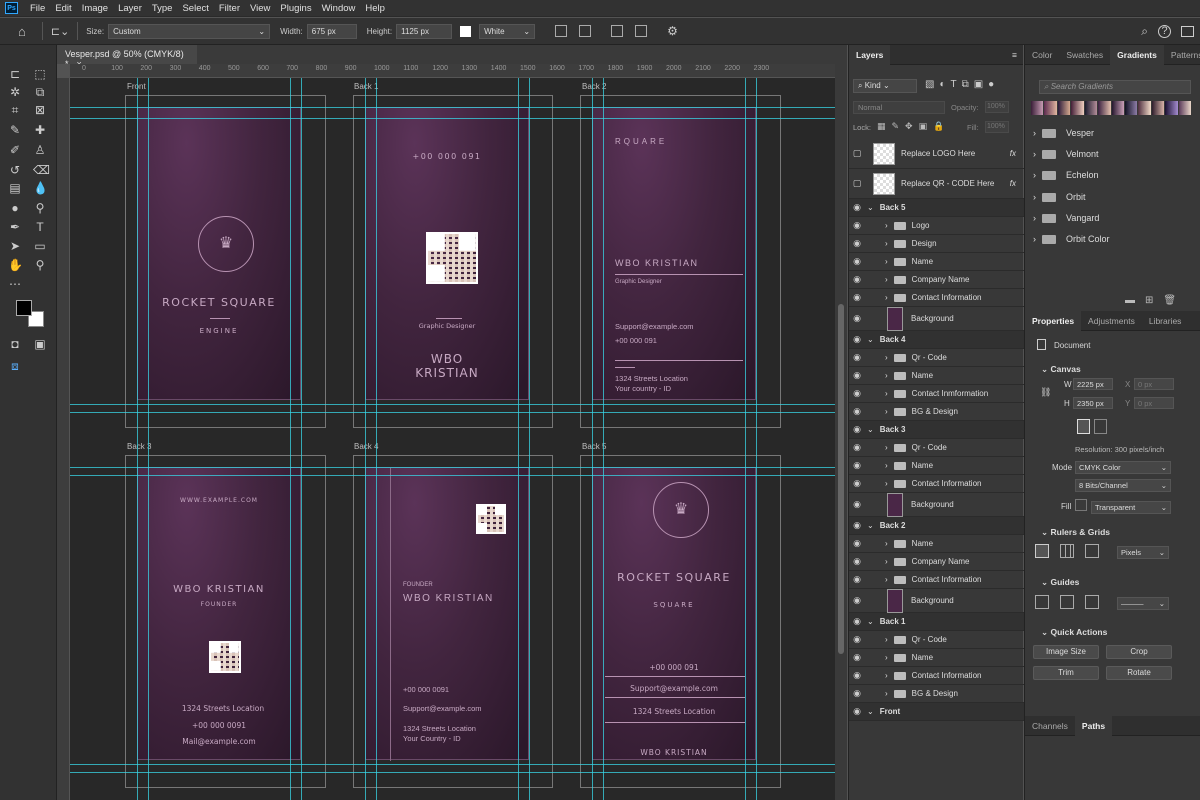 The height and width of the screenshot is (800, 1200). Describe the element at coordinates (1093, 725) in the screenshot. I see `tab-paths: Paths` at that location.